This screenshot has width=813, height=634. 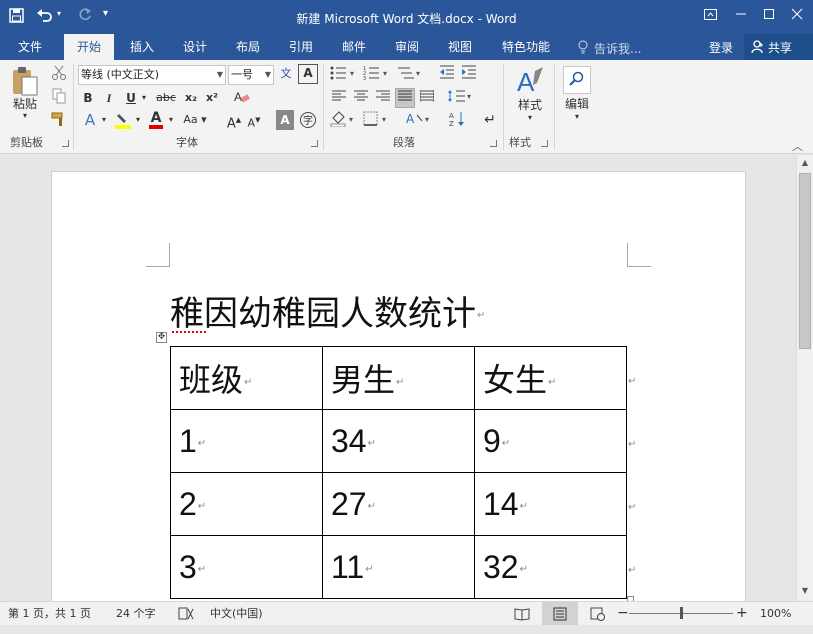 I want to click on line-spacing-icon: ▾, so click(x=460, y=98).